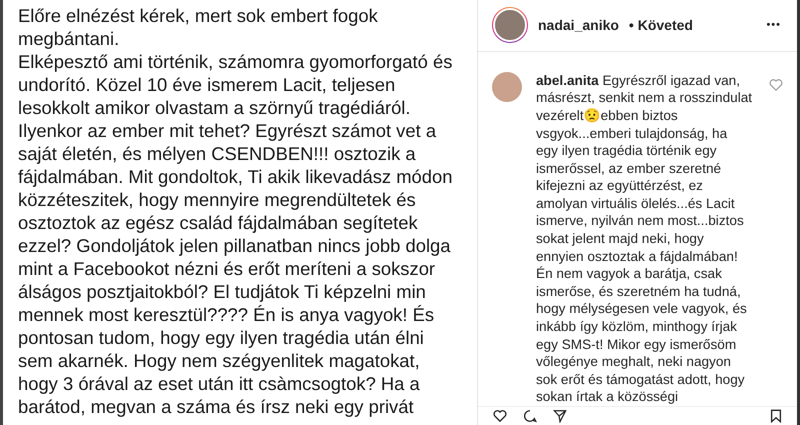 The width and height of the screenshot is (800, 425). What do you see at coordinates (661, 25) in the screenshot?
I see `follow-status: • Követed` at bounding box center [661, 25].